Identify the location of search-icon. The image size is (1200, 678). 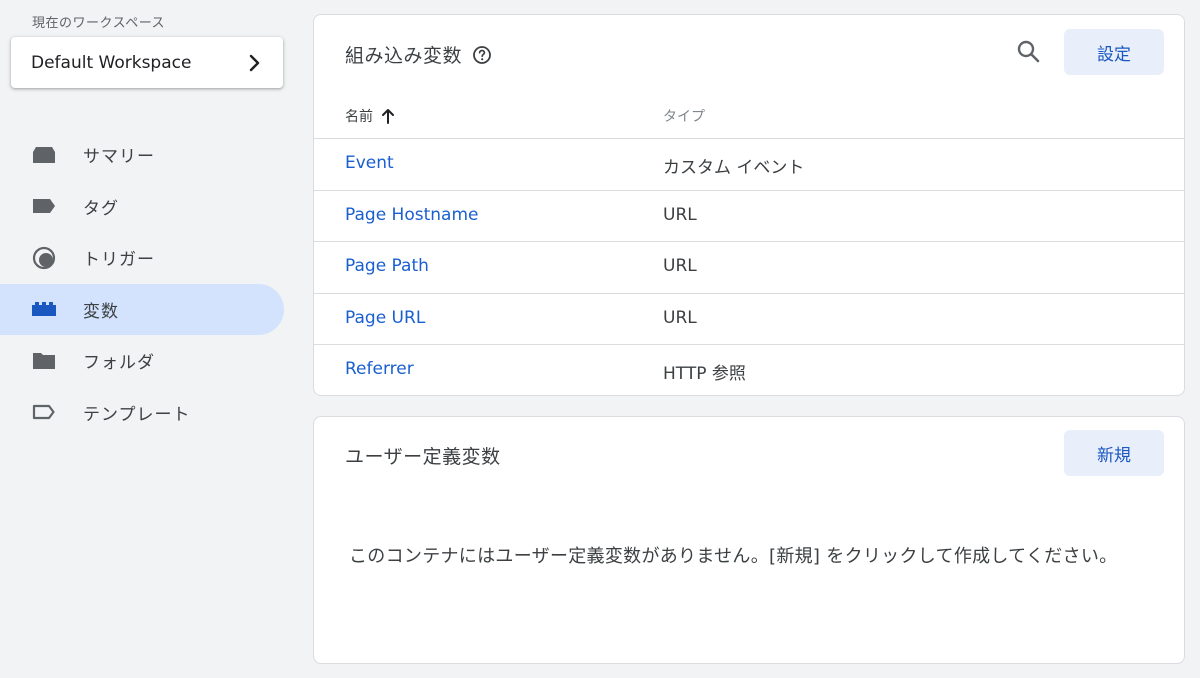
(1028, 53).